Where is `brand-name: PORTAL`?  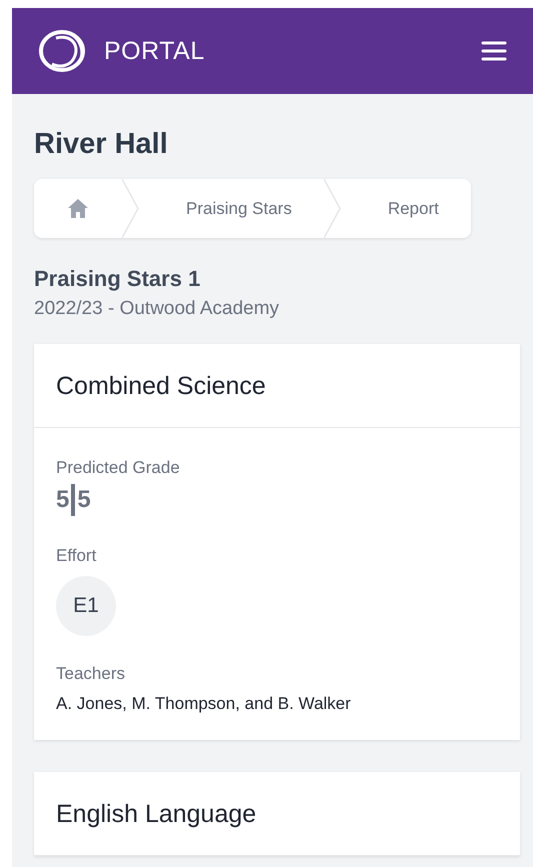 brand-name: PORTAL is located at coordinates (154, 51).